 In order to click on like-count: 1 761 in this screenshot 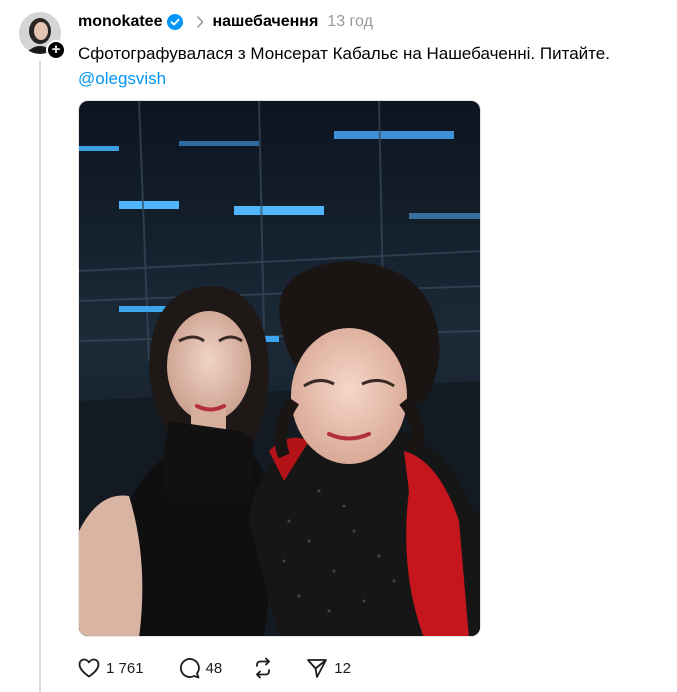, I will do `click(125, 668)`.